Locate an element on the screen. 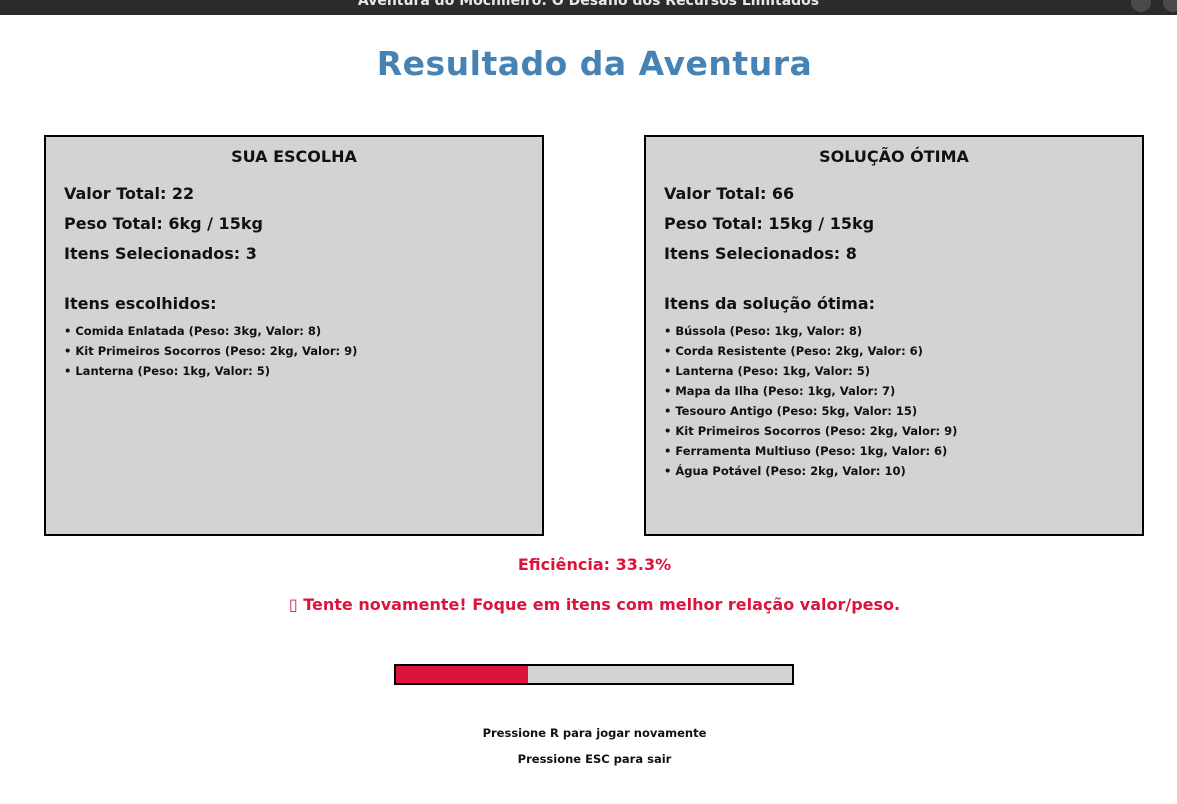  list-item: • Mapa da Ilha (Peso: 1kg, Valor: 7) is located at coordinates (780, 391).